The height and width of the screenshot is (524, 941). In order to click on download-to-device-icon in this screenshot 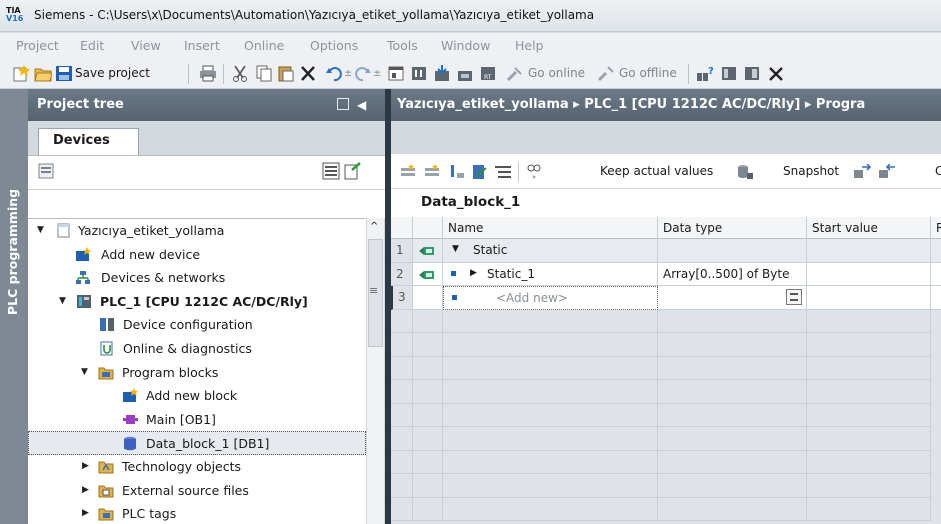, I will do `click(442, 73)`.